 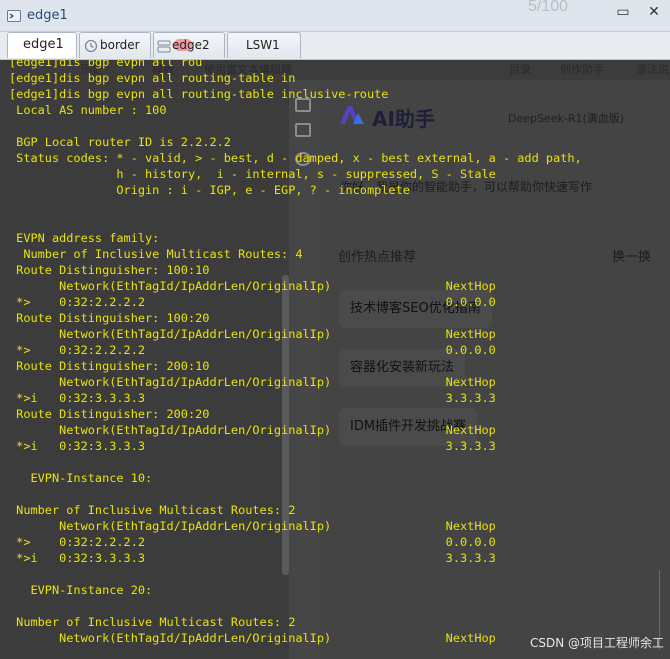 What do you see at coordinates (81, 478) in the screenshot?
I see `terminal-line: EVPN-Instance 10:` at bounding box center [81, 478].